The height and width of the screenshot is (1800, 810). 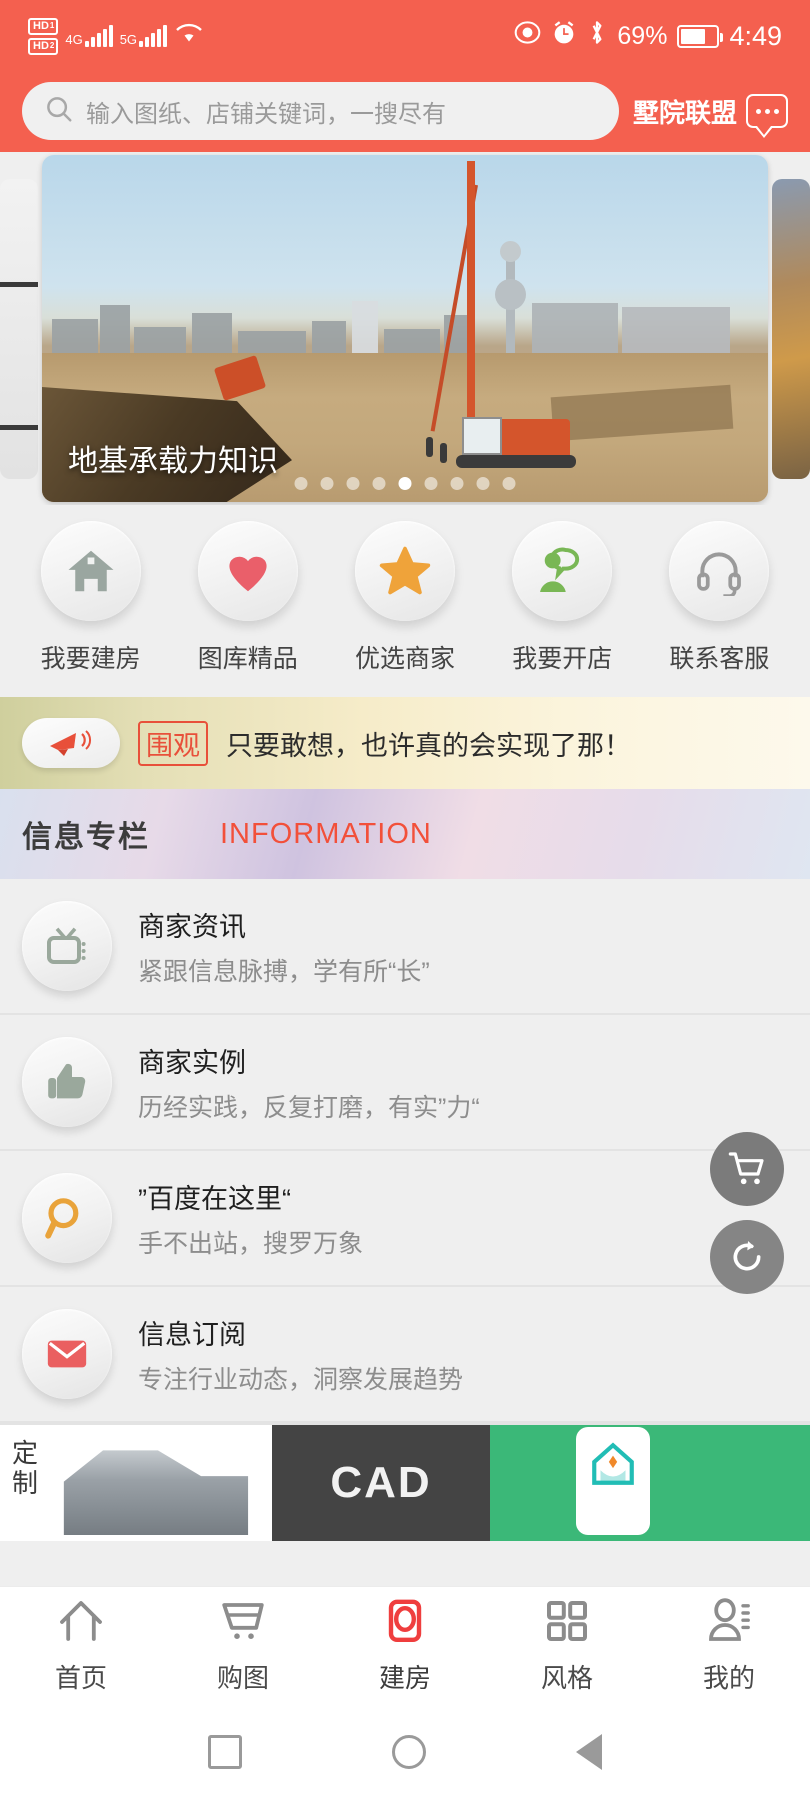 What do you see at coordinates (67, 1218) in the screenshot?
I see `magnifier-icon` at bounding box center [67, 1218].